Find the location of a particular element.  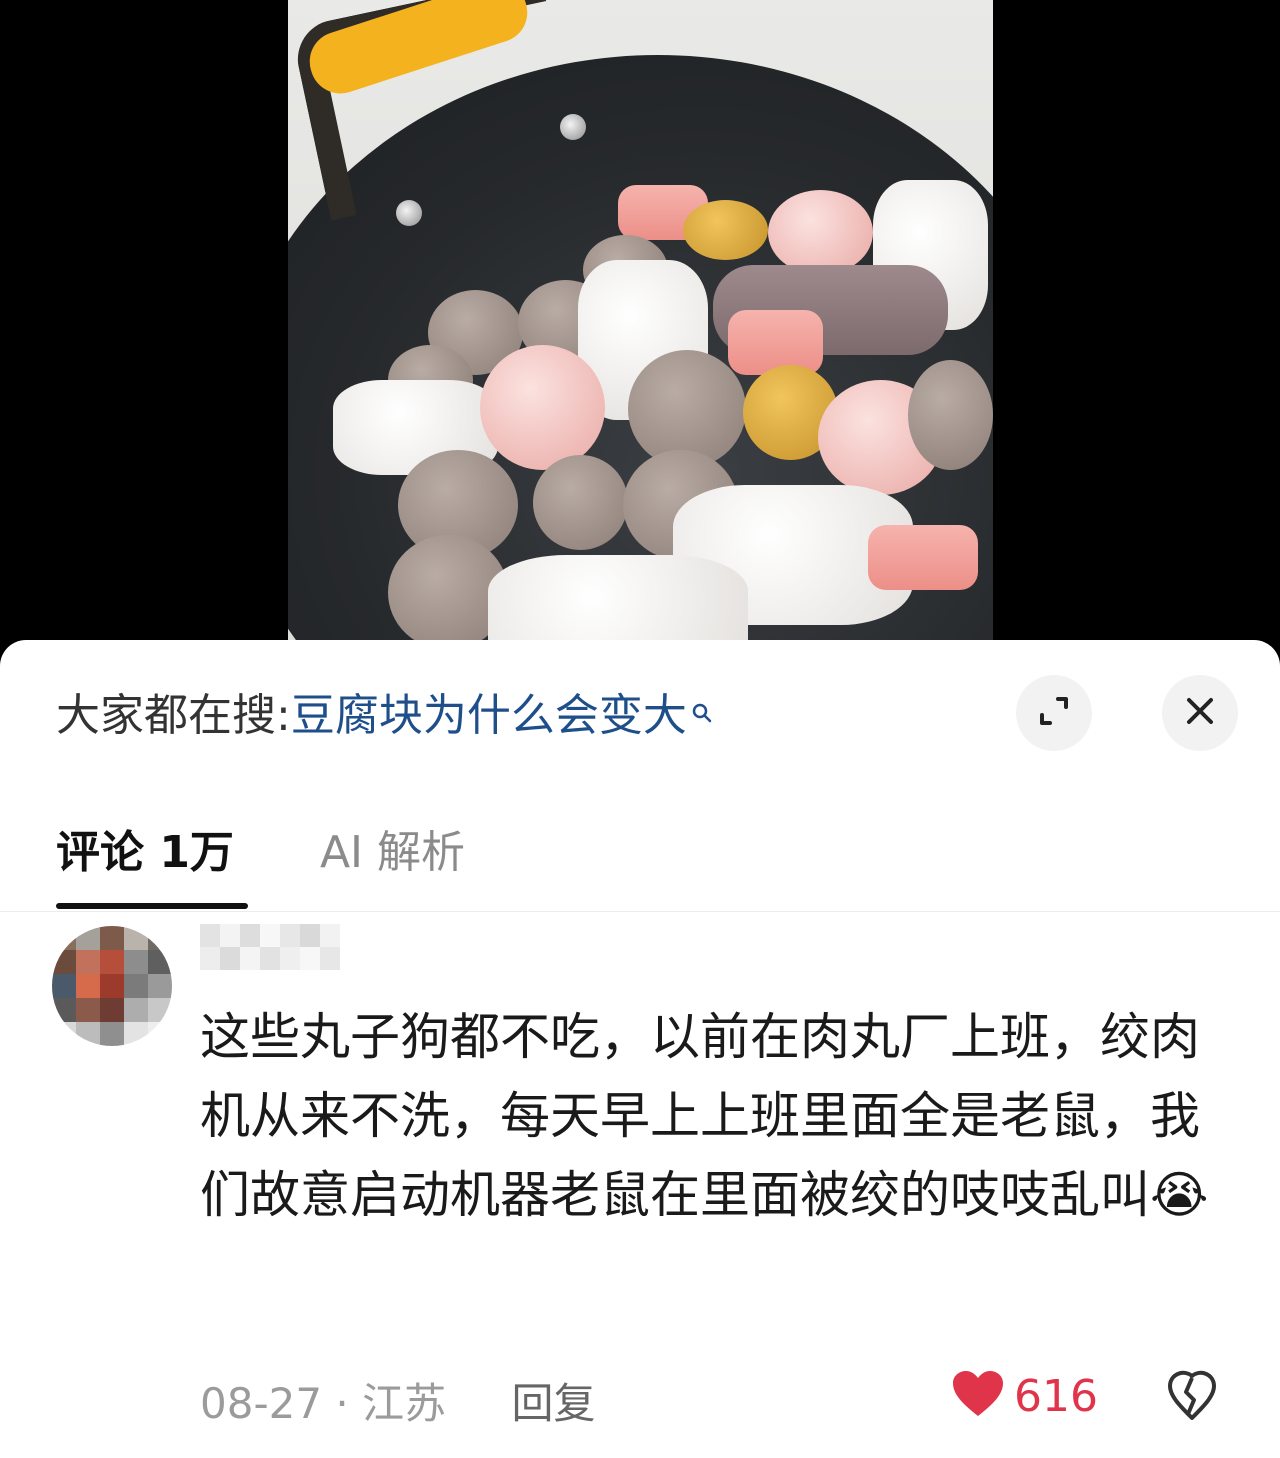

dislike-icon is located at coordinates (1192, 1400).